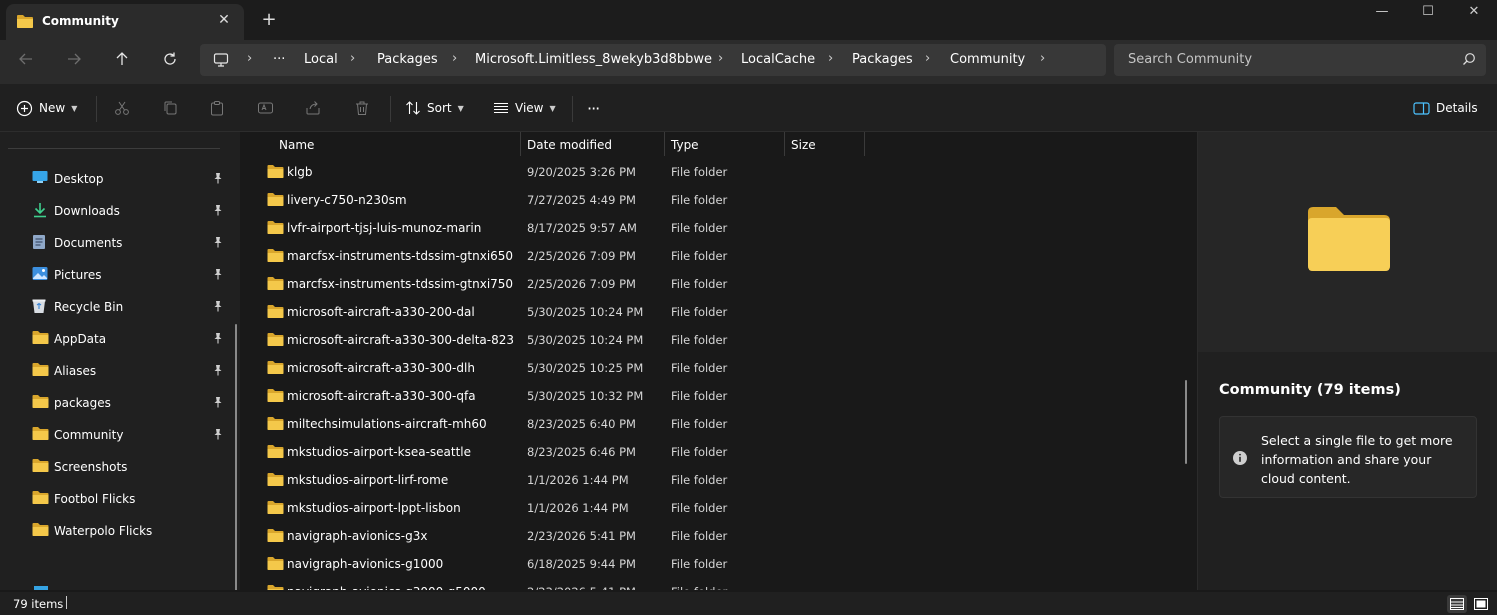 This screenshot has width=1497, height=615. Describe the element at coordinates (1428, 16) in the screenshot. I see `maximize-button: ☐` at that location.